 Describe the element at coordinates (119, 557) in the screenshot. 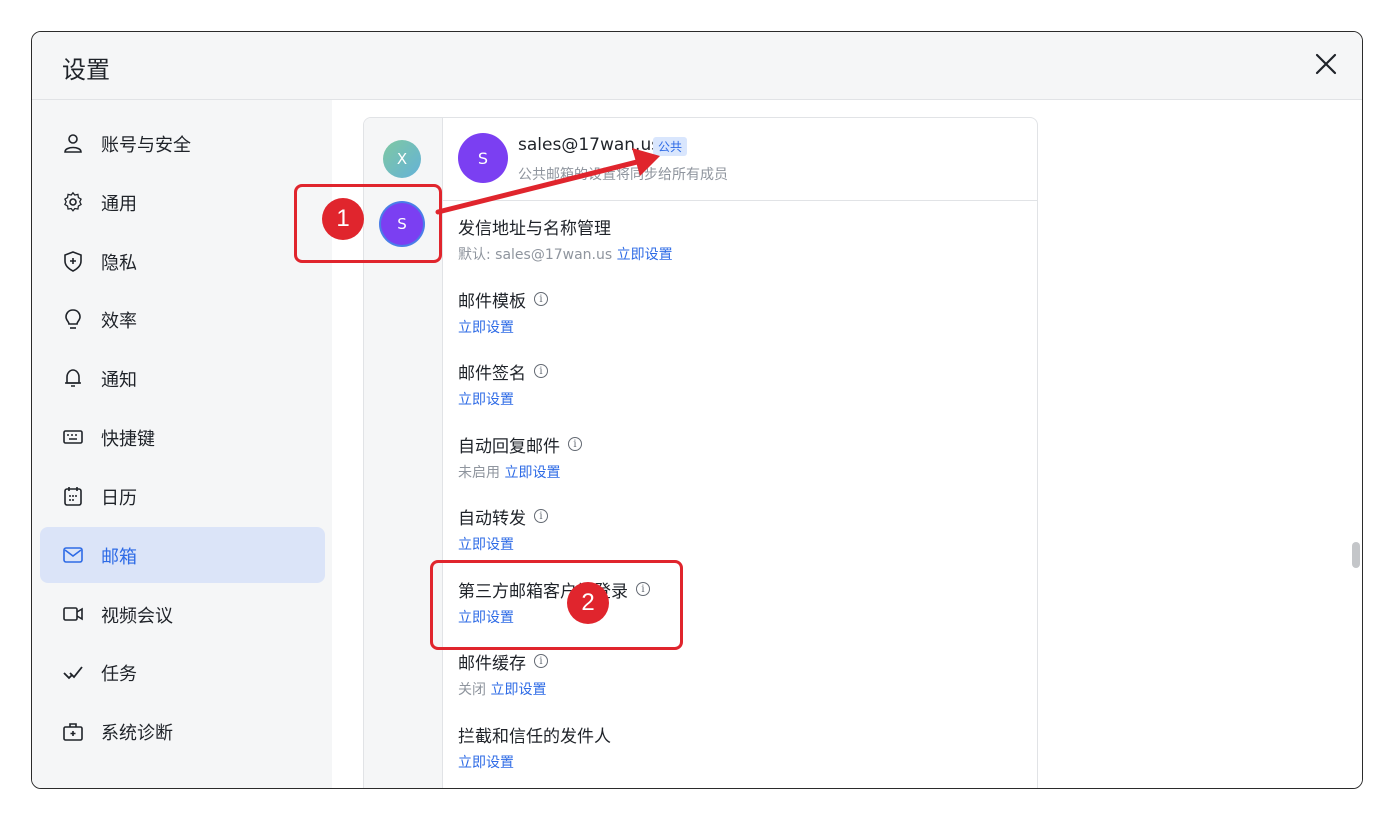

I see `sidebar-item-label: 邮箱` at that location.